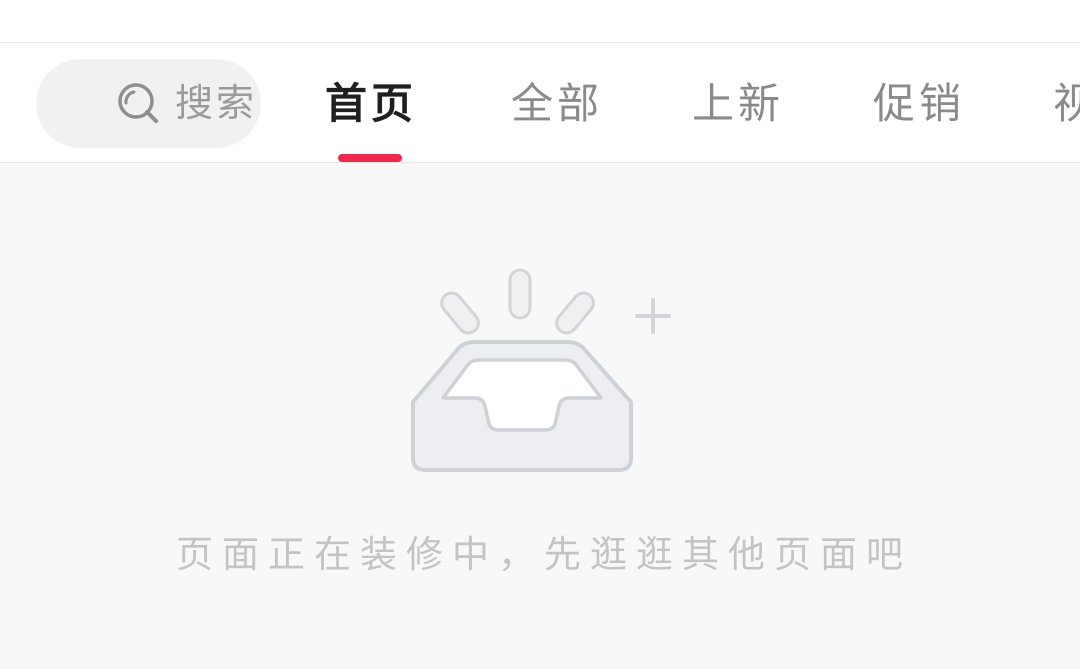  I want to click on search-label: 搜索, so click(216, 103).